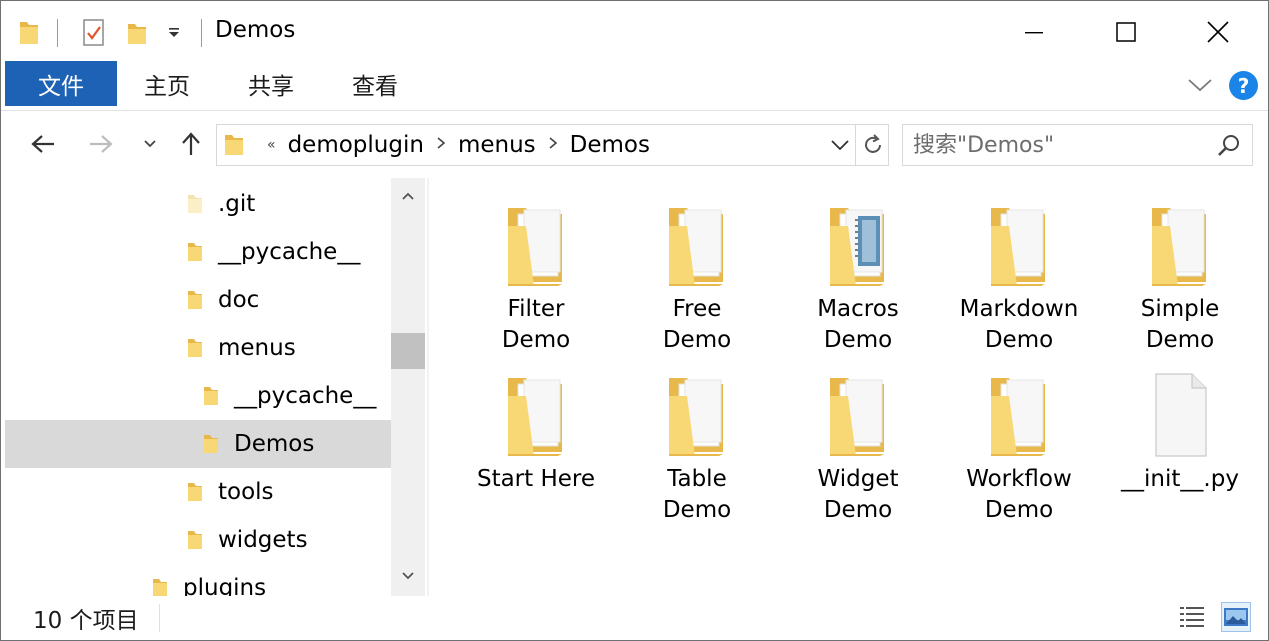  What do you see at coordinates (198, 444) in the screenshot?
I see `tree-item: Demos` at bounding box center [198, 444].